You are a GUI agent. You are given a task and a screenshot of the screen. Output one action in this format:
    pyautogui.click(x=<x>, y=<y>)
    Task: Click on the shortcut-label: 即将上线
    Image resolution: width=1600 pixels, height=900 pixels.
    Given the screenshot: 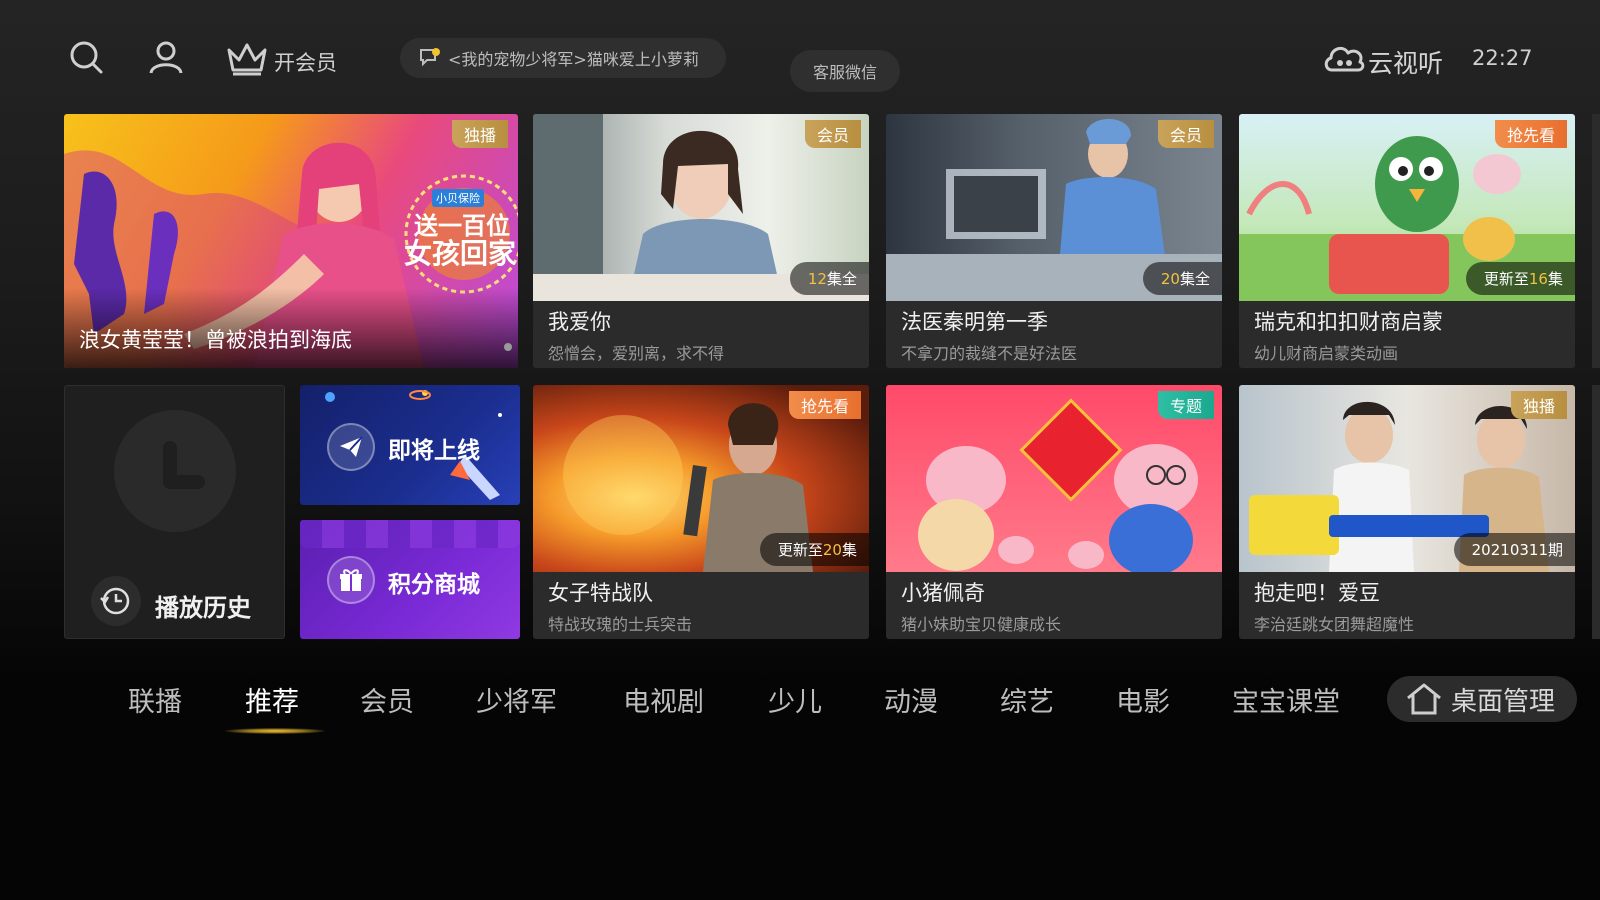 What is the action you would take?
    pyautogui.click(x=434, y=451)
    